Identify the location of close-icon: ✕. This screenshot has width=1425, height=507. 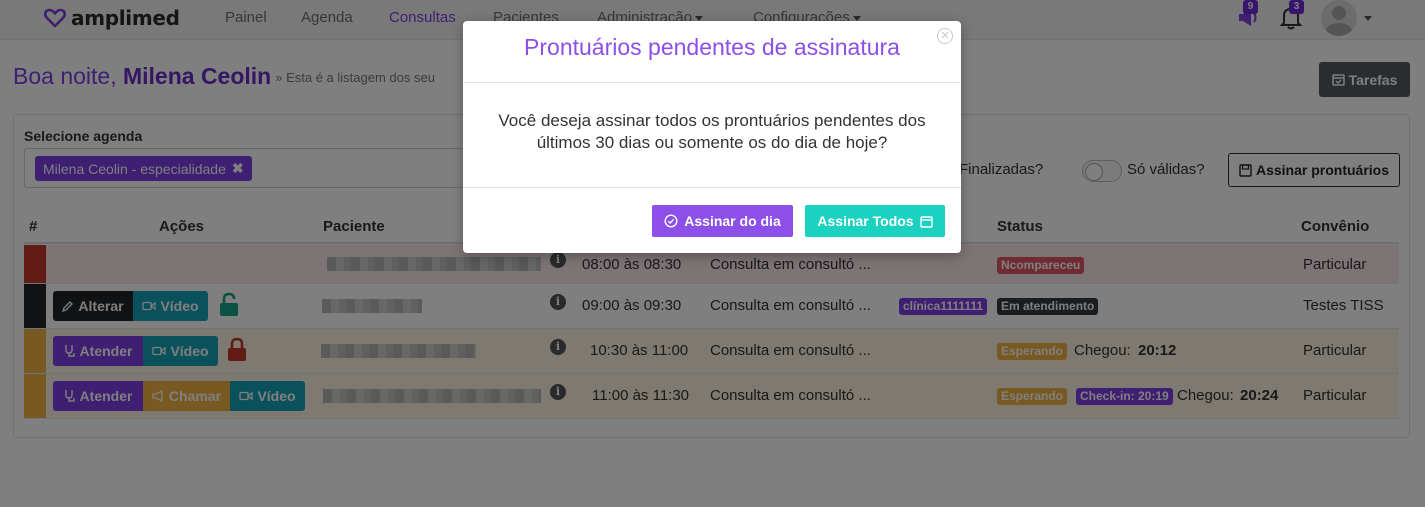
(945, 36).